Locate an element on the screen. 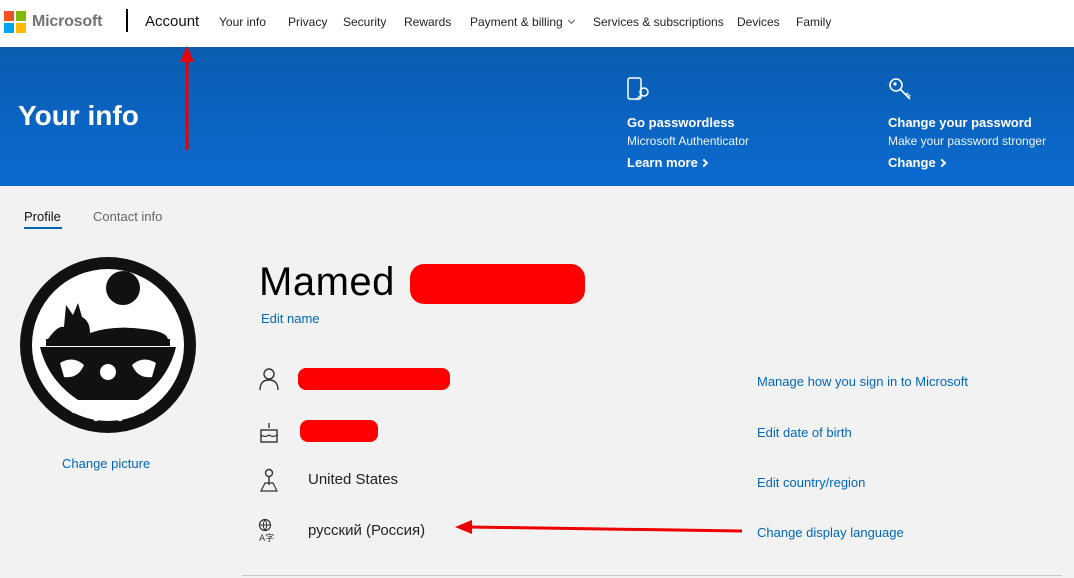 Image resolution: width=1074 pixels, height=578 pixels. nav-your-info: Your info is located at coordinates (242, 22).